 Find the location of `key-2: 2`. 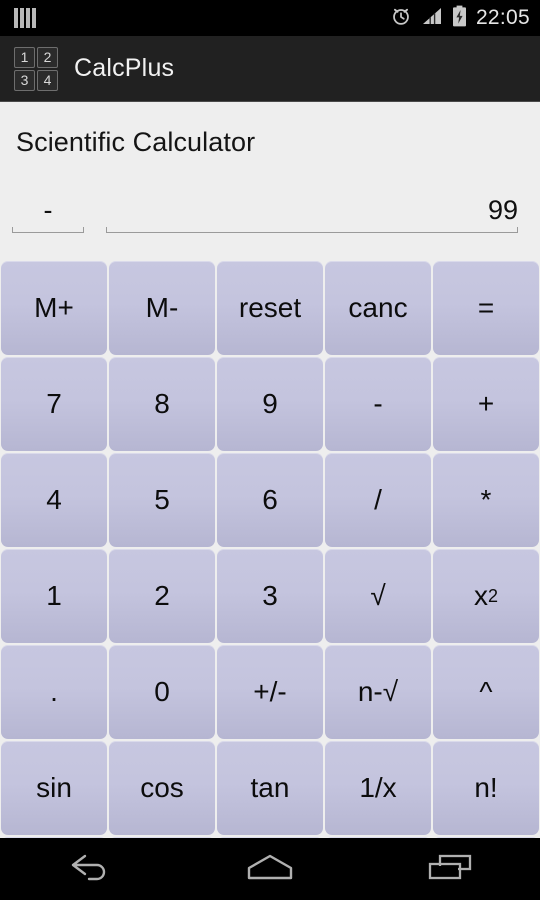

key-2: 2 is located at coordinates (162, 596).